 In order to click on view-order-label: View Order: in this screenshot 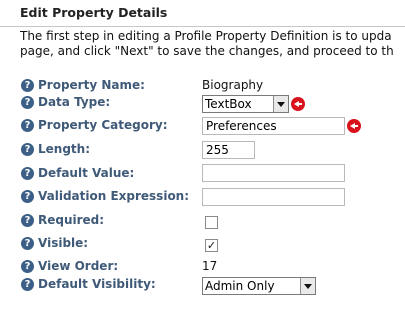, I will do `click(78, 266)`.